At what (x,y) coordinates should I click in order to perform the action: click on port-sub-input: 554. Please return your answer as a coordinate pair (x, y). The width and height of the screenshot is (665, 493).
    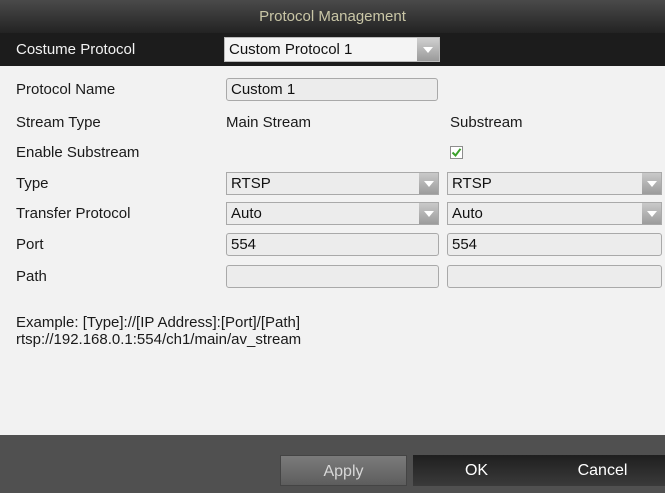
    Looking at the image, I should click on (554, 244).